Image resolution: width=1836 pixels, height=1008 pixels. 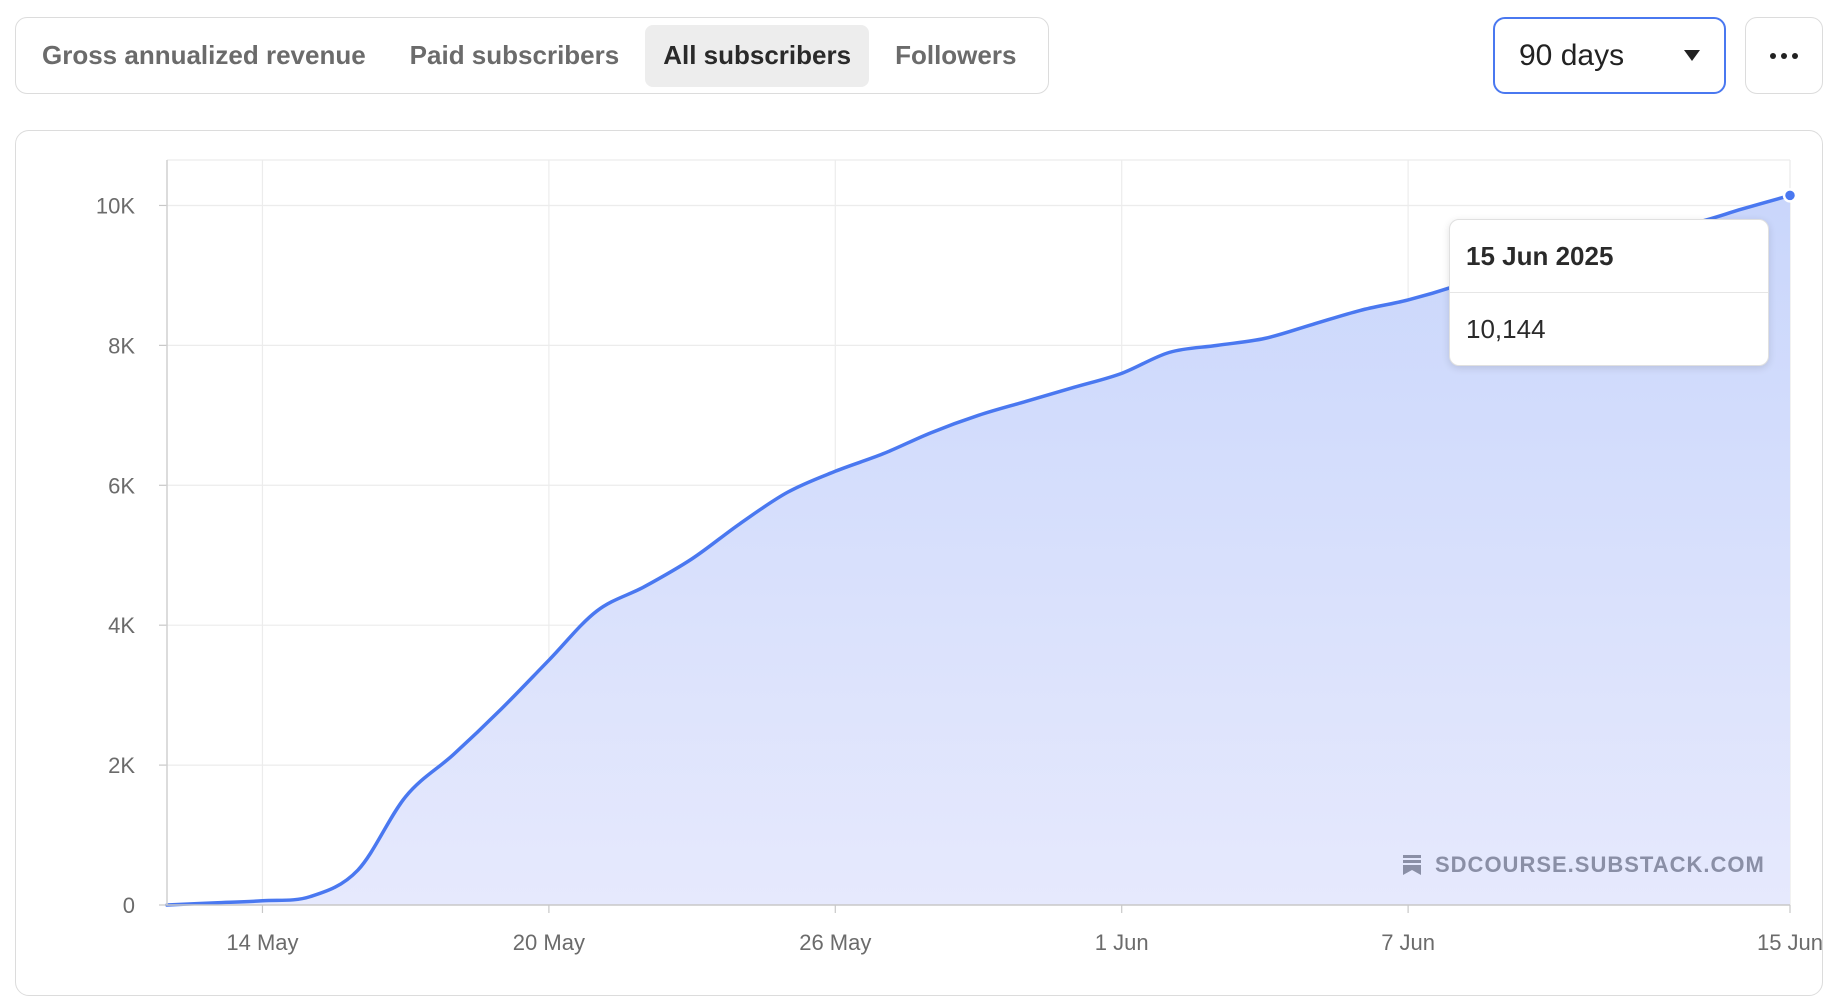 What do you see at coordinates (262, 942) in the screenshot?
I see `x-tick-label: 14 May` at bounding box center [262, 942].